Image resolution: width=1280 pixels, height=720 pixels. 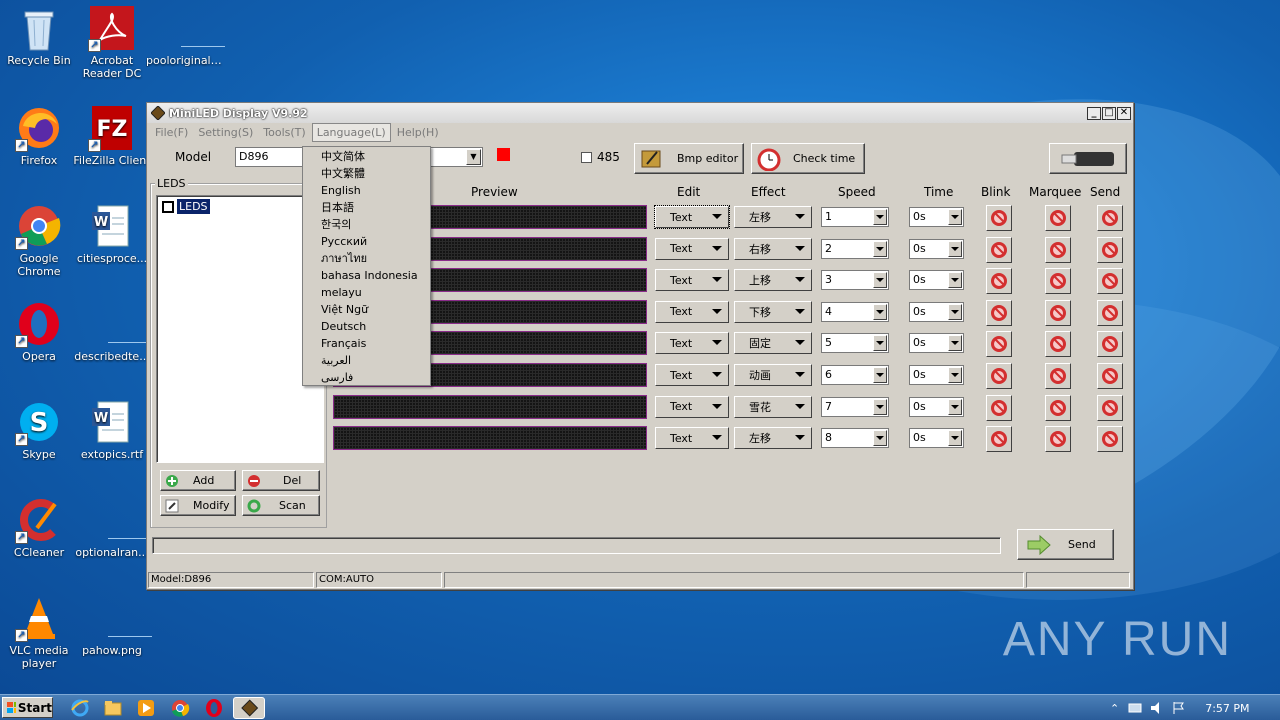 I want to click on language-menu-item: 한국의, so click(x=366, y=224).